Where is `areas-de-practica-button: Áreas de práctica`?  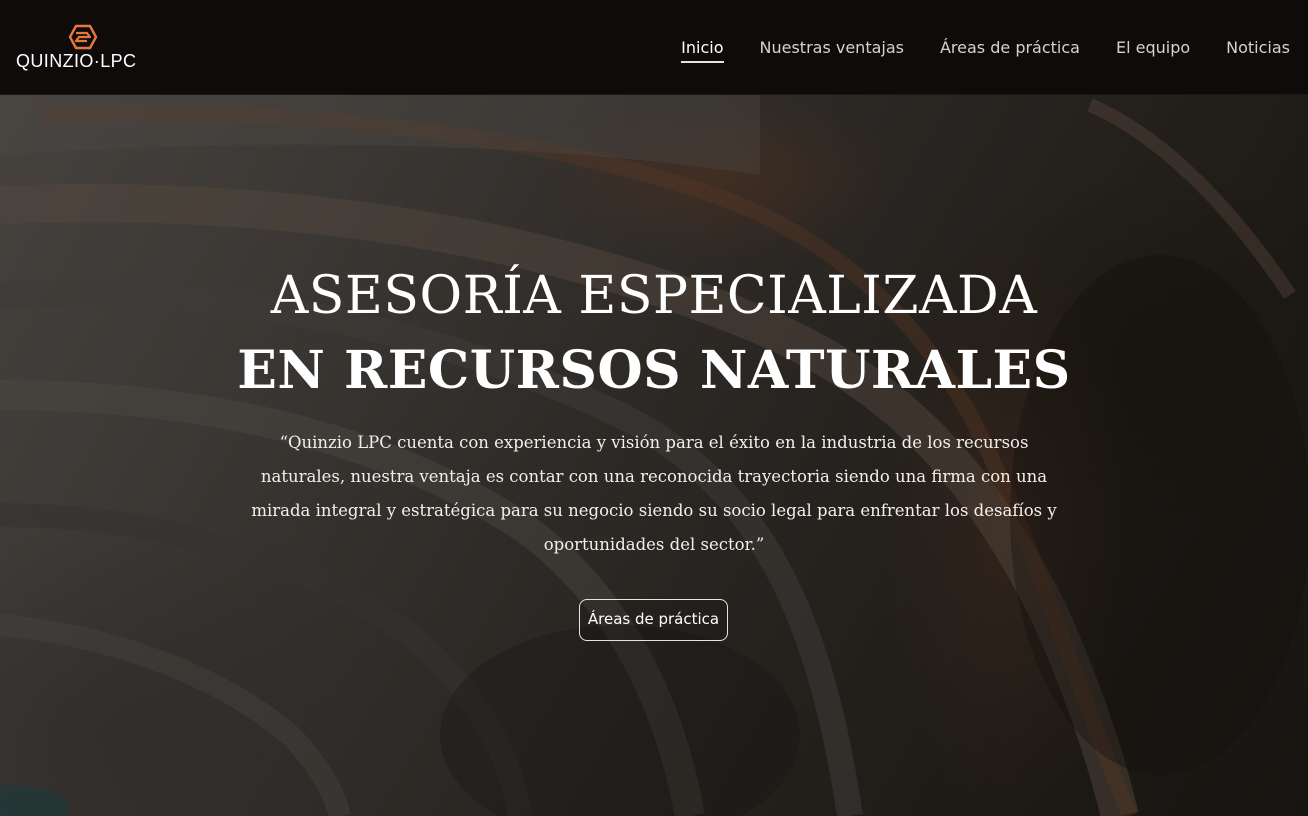
areas-de-practica-button: Áreas de práctica is located at coordinates (653, 620).